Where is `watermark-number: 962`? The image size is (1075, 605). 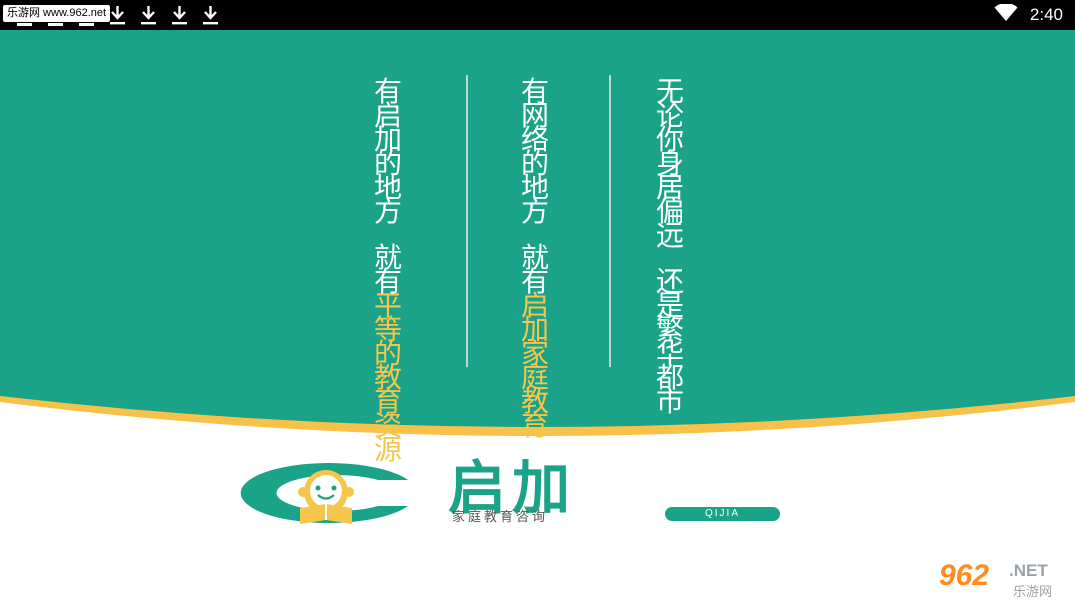 watermark-number: 962 is located at coordinates (964, 575).